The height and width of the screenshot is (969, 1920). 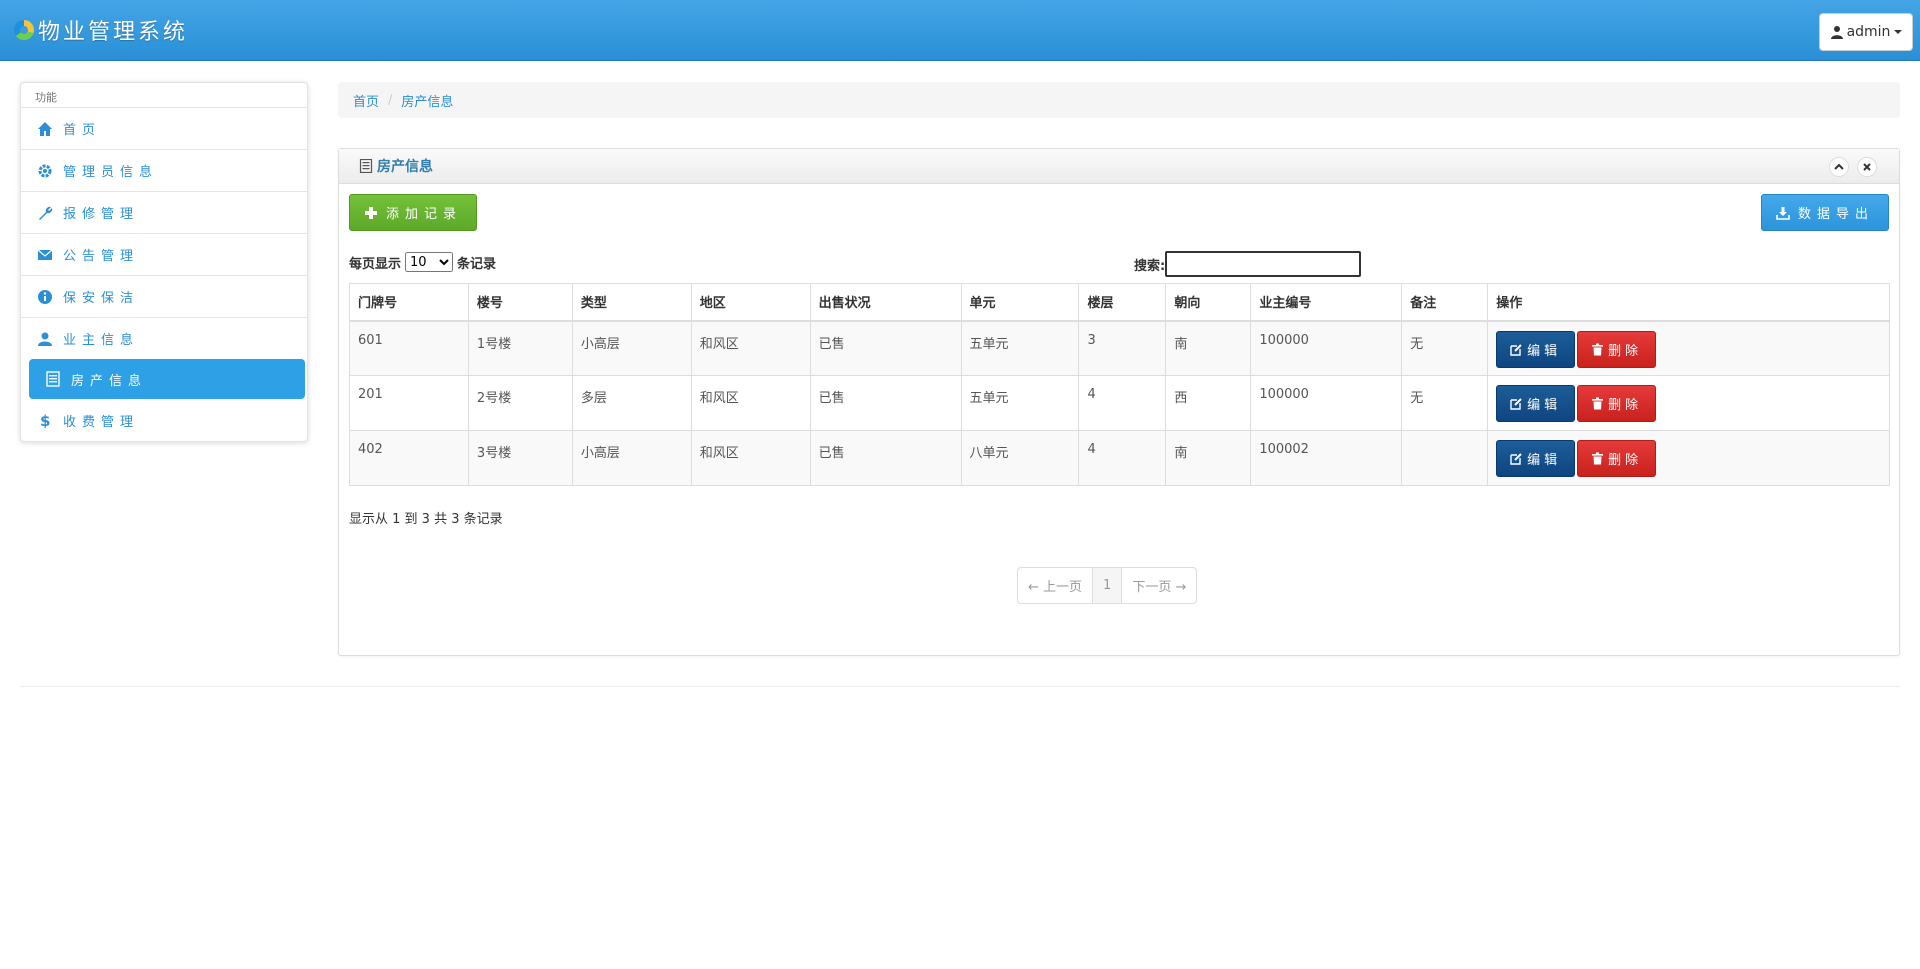 I want to click on export-data-label: 数据导出, so click(x=1835, y=214).